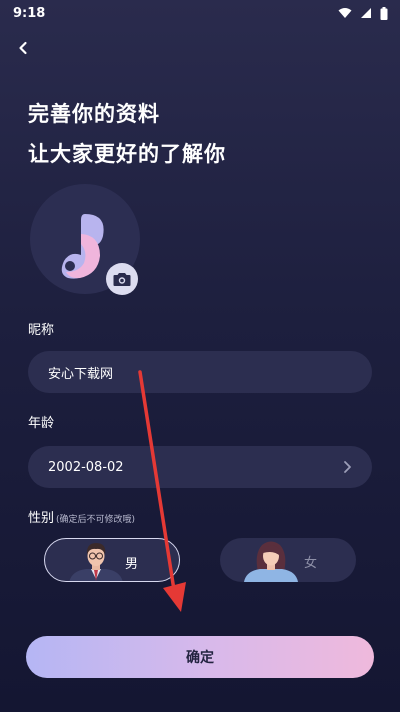  What do you see at coordinates (132, 564) in the screenshot?
I see `gender-option-male-label: 男` at bounding box center [132, 564].